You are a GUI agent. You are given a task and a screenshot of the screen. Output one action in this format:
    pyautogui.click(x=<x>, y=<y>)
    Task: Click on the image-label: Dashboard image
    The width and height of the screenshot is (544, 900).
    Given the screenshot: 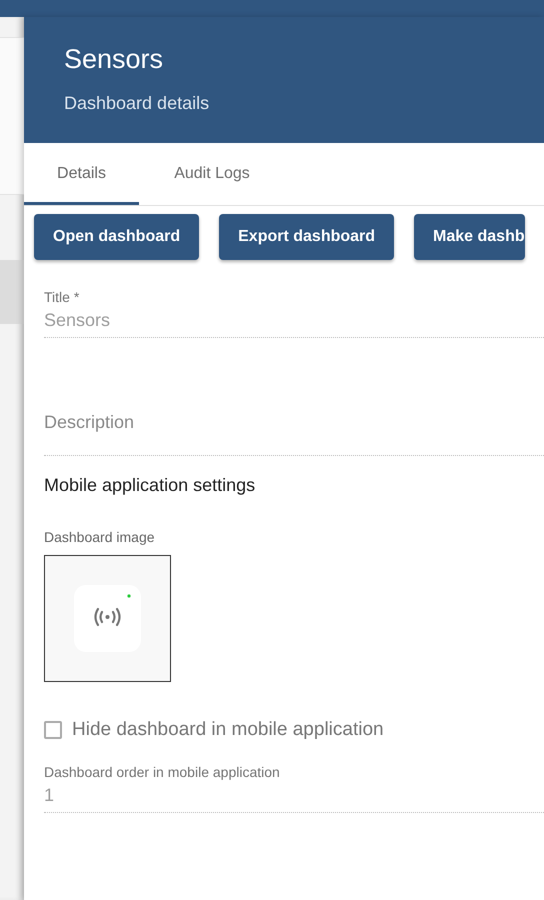 What is the action you would take?
    pyautogui.click(x=100, y=537)
    